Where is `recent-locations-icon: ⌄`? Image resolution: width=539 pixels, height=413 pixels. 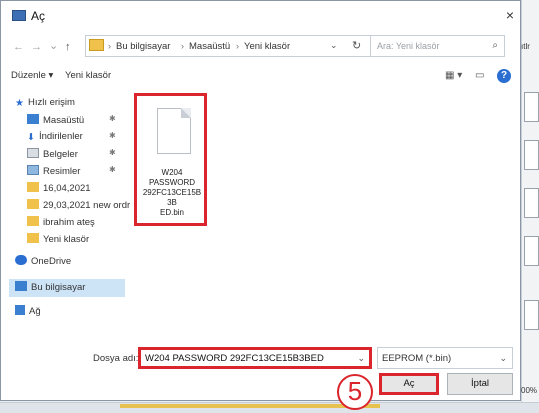
recent-locations-icon: ⌄ is located at coordinates (53, 45).